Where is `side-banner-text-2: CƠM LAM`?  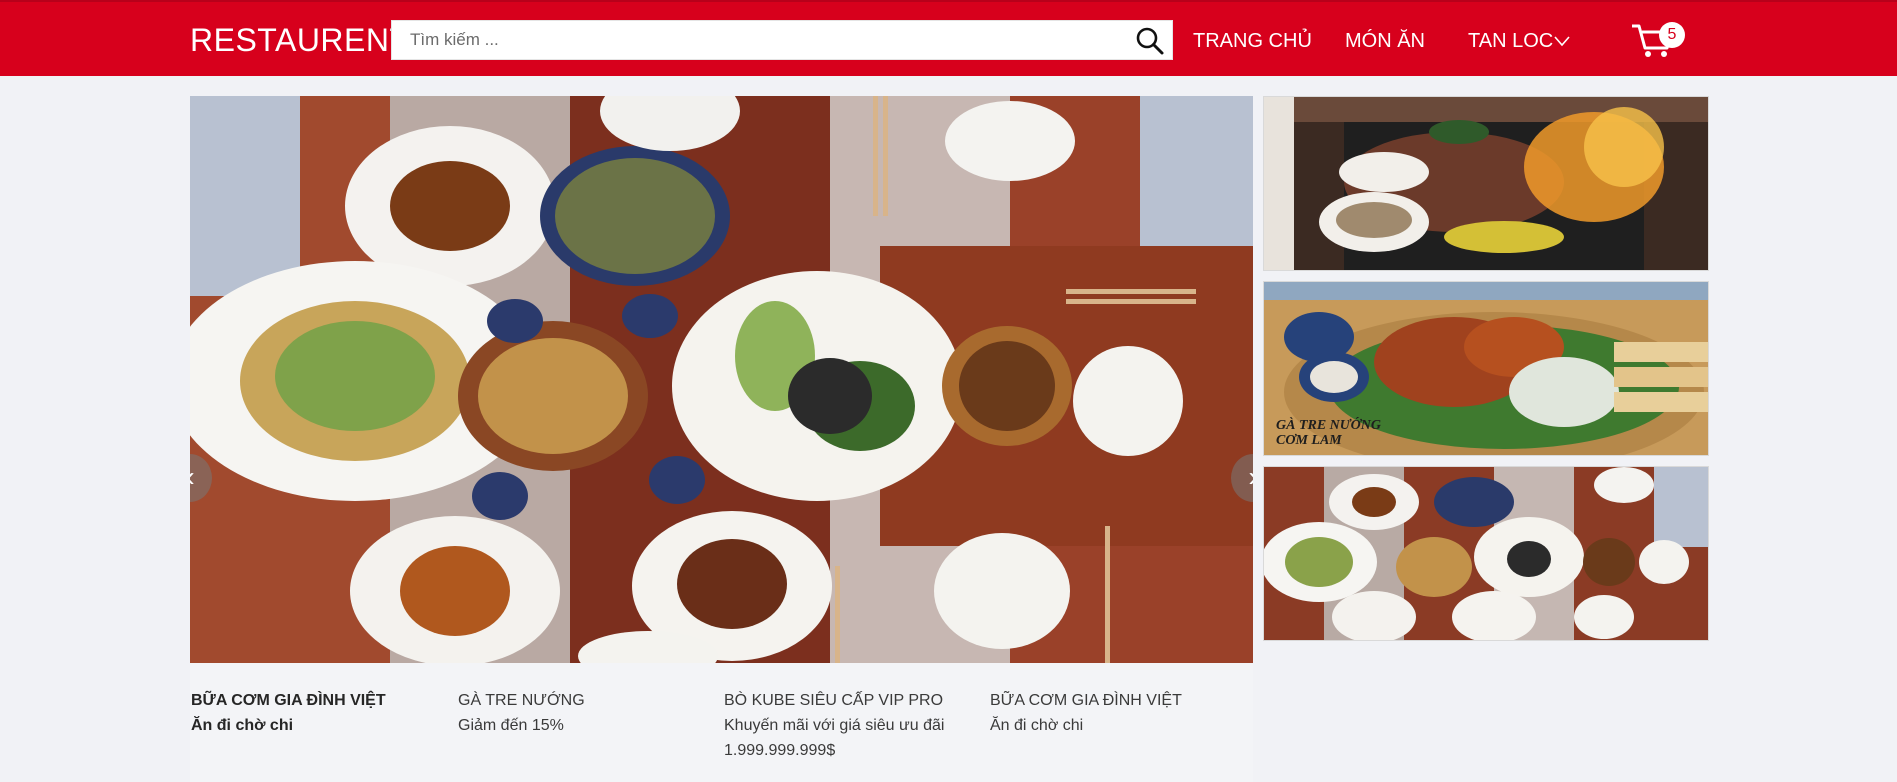
side-banner-text-2: CƠM LAM is located at coordinates (1309, 440).